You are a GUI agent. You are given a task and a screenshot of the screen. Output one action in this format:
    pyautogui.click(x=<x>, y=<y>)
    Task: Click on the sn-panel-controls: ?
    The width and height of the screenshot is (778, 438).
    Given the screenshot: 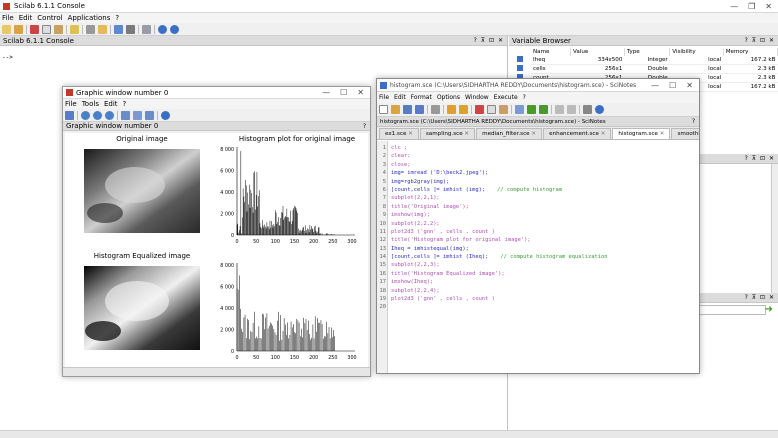 What is the action you would take?
    pyautogui.click(x=695, y=121)
    